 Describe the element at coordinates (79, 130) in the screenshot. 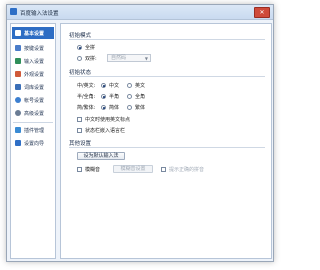

I see `language-bar-checkbox` at that location.